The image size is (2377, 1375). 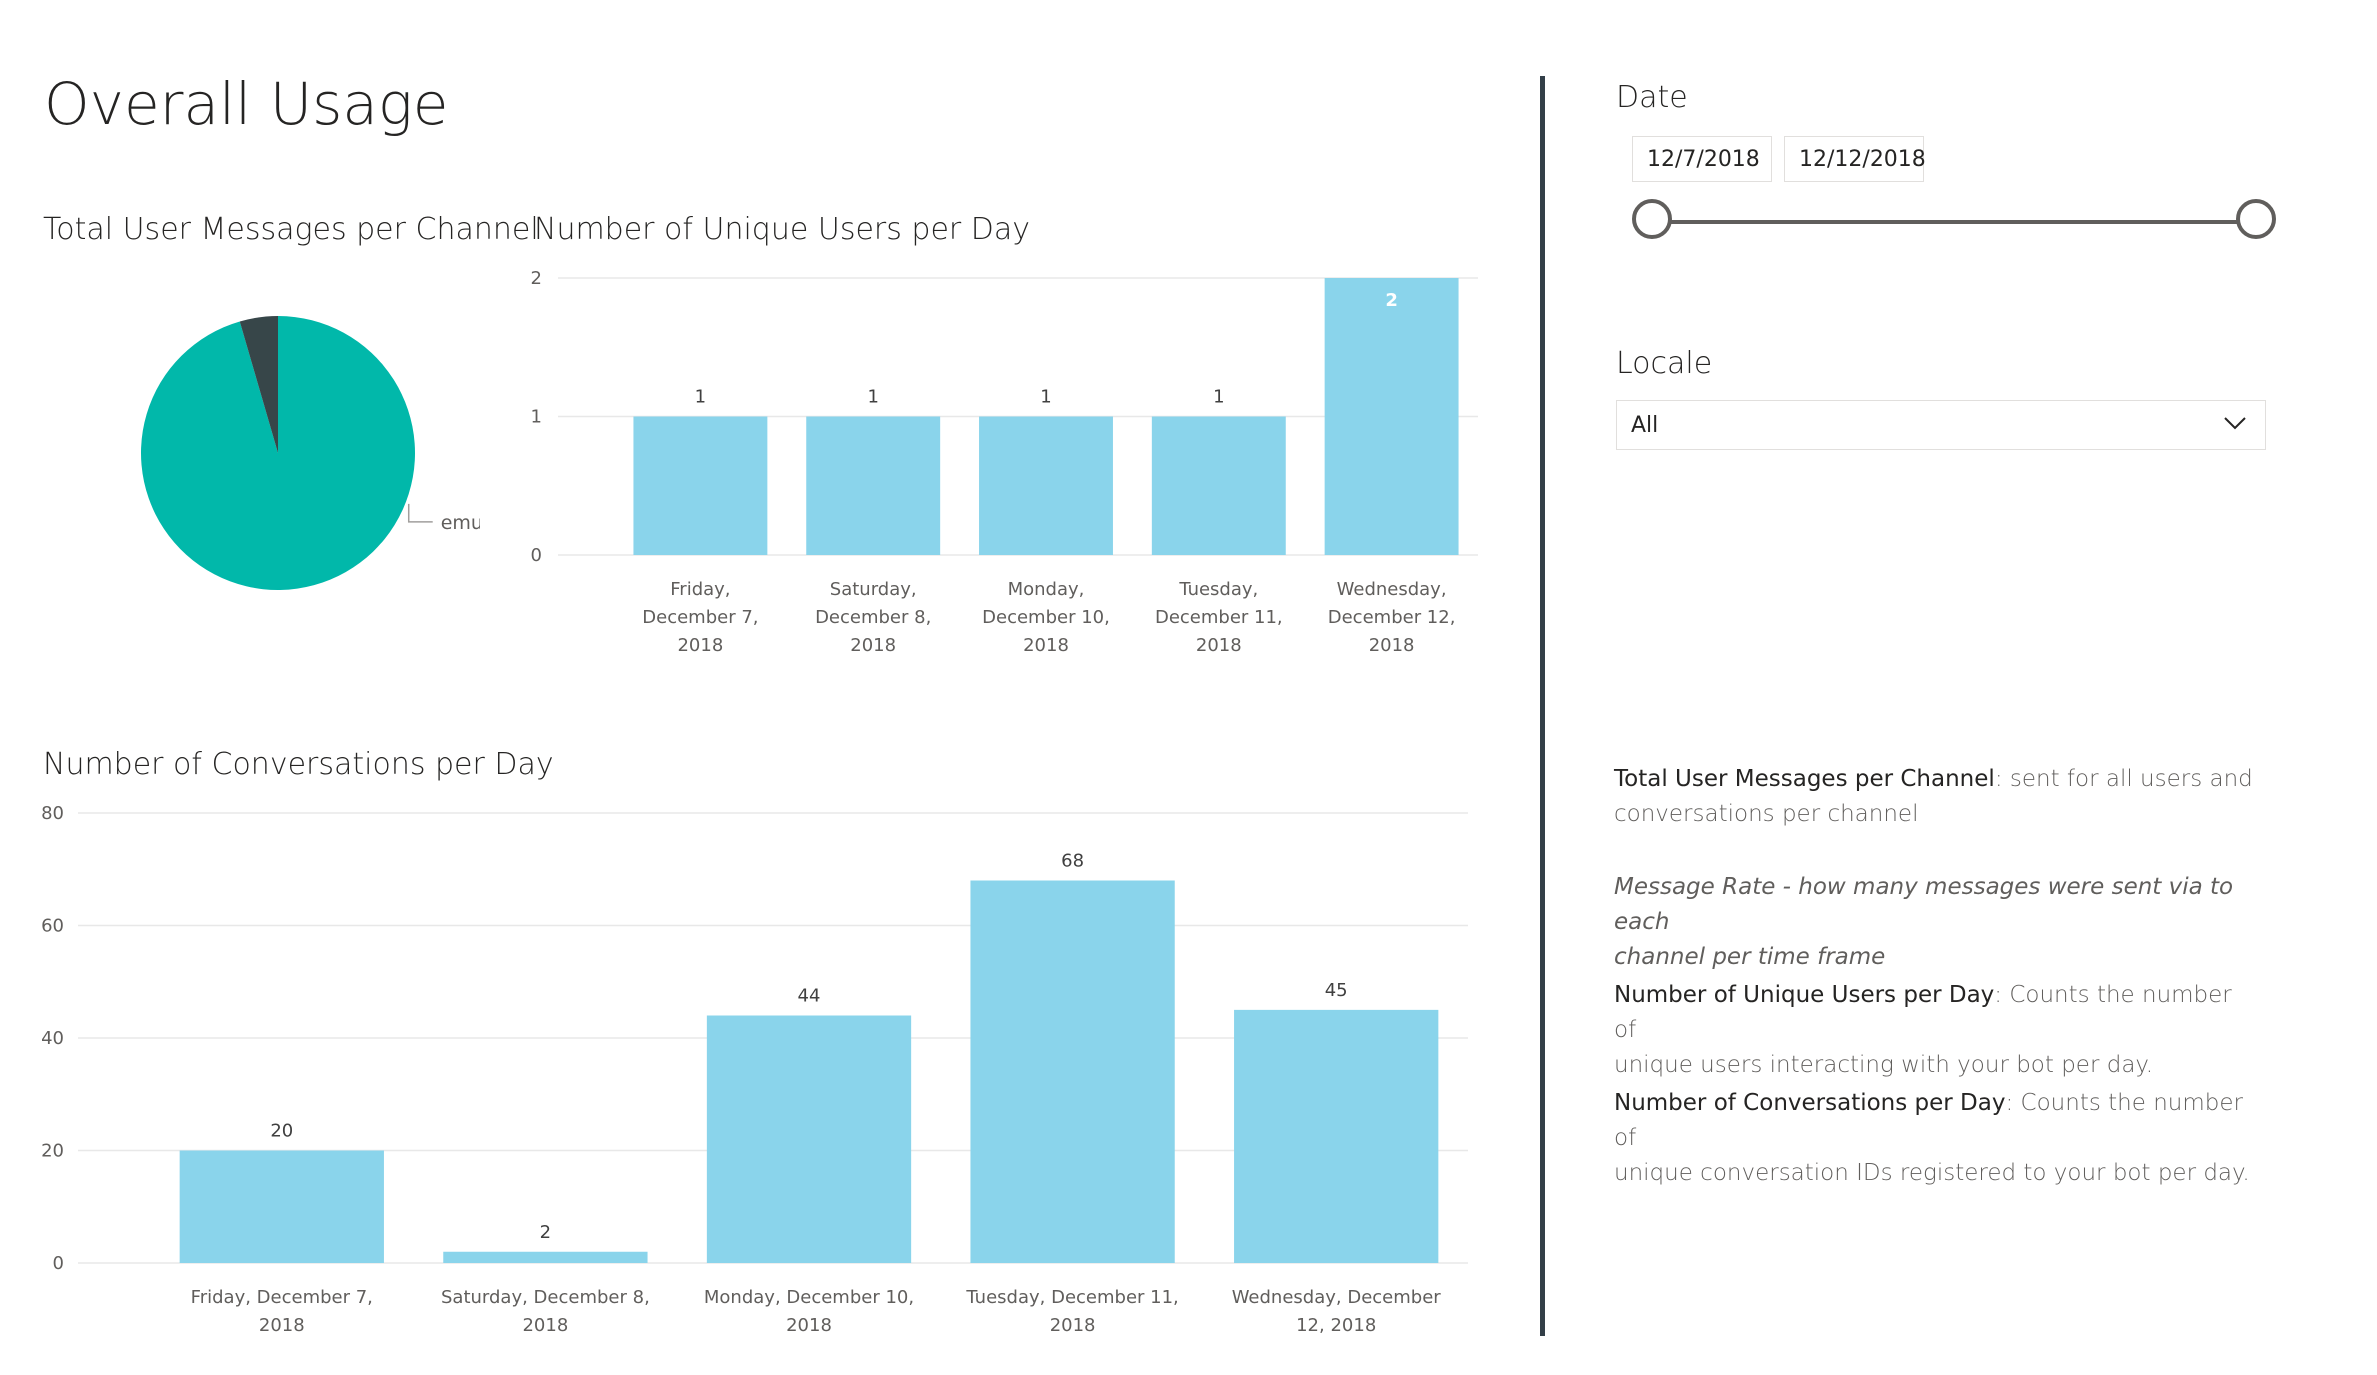 I want to click on conversations-x-tick-label: Tuesday, December 11,, so click(x=1071, y=1297).